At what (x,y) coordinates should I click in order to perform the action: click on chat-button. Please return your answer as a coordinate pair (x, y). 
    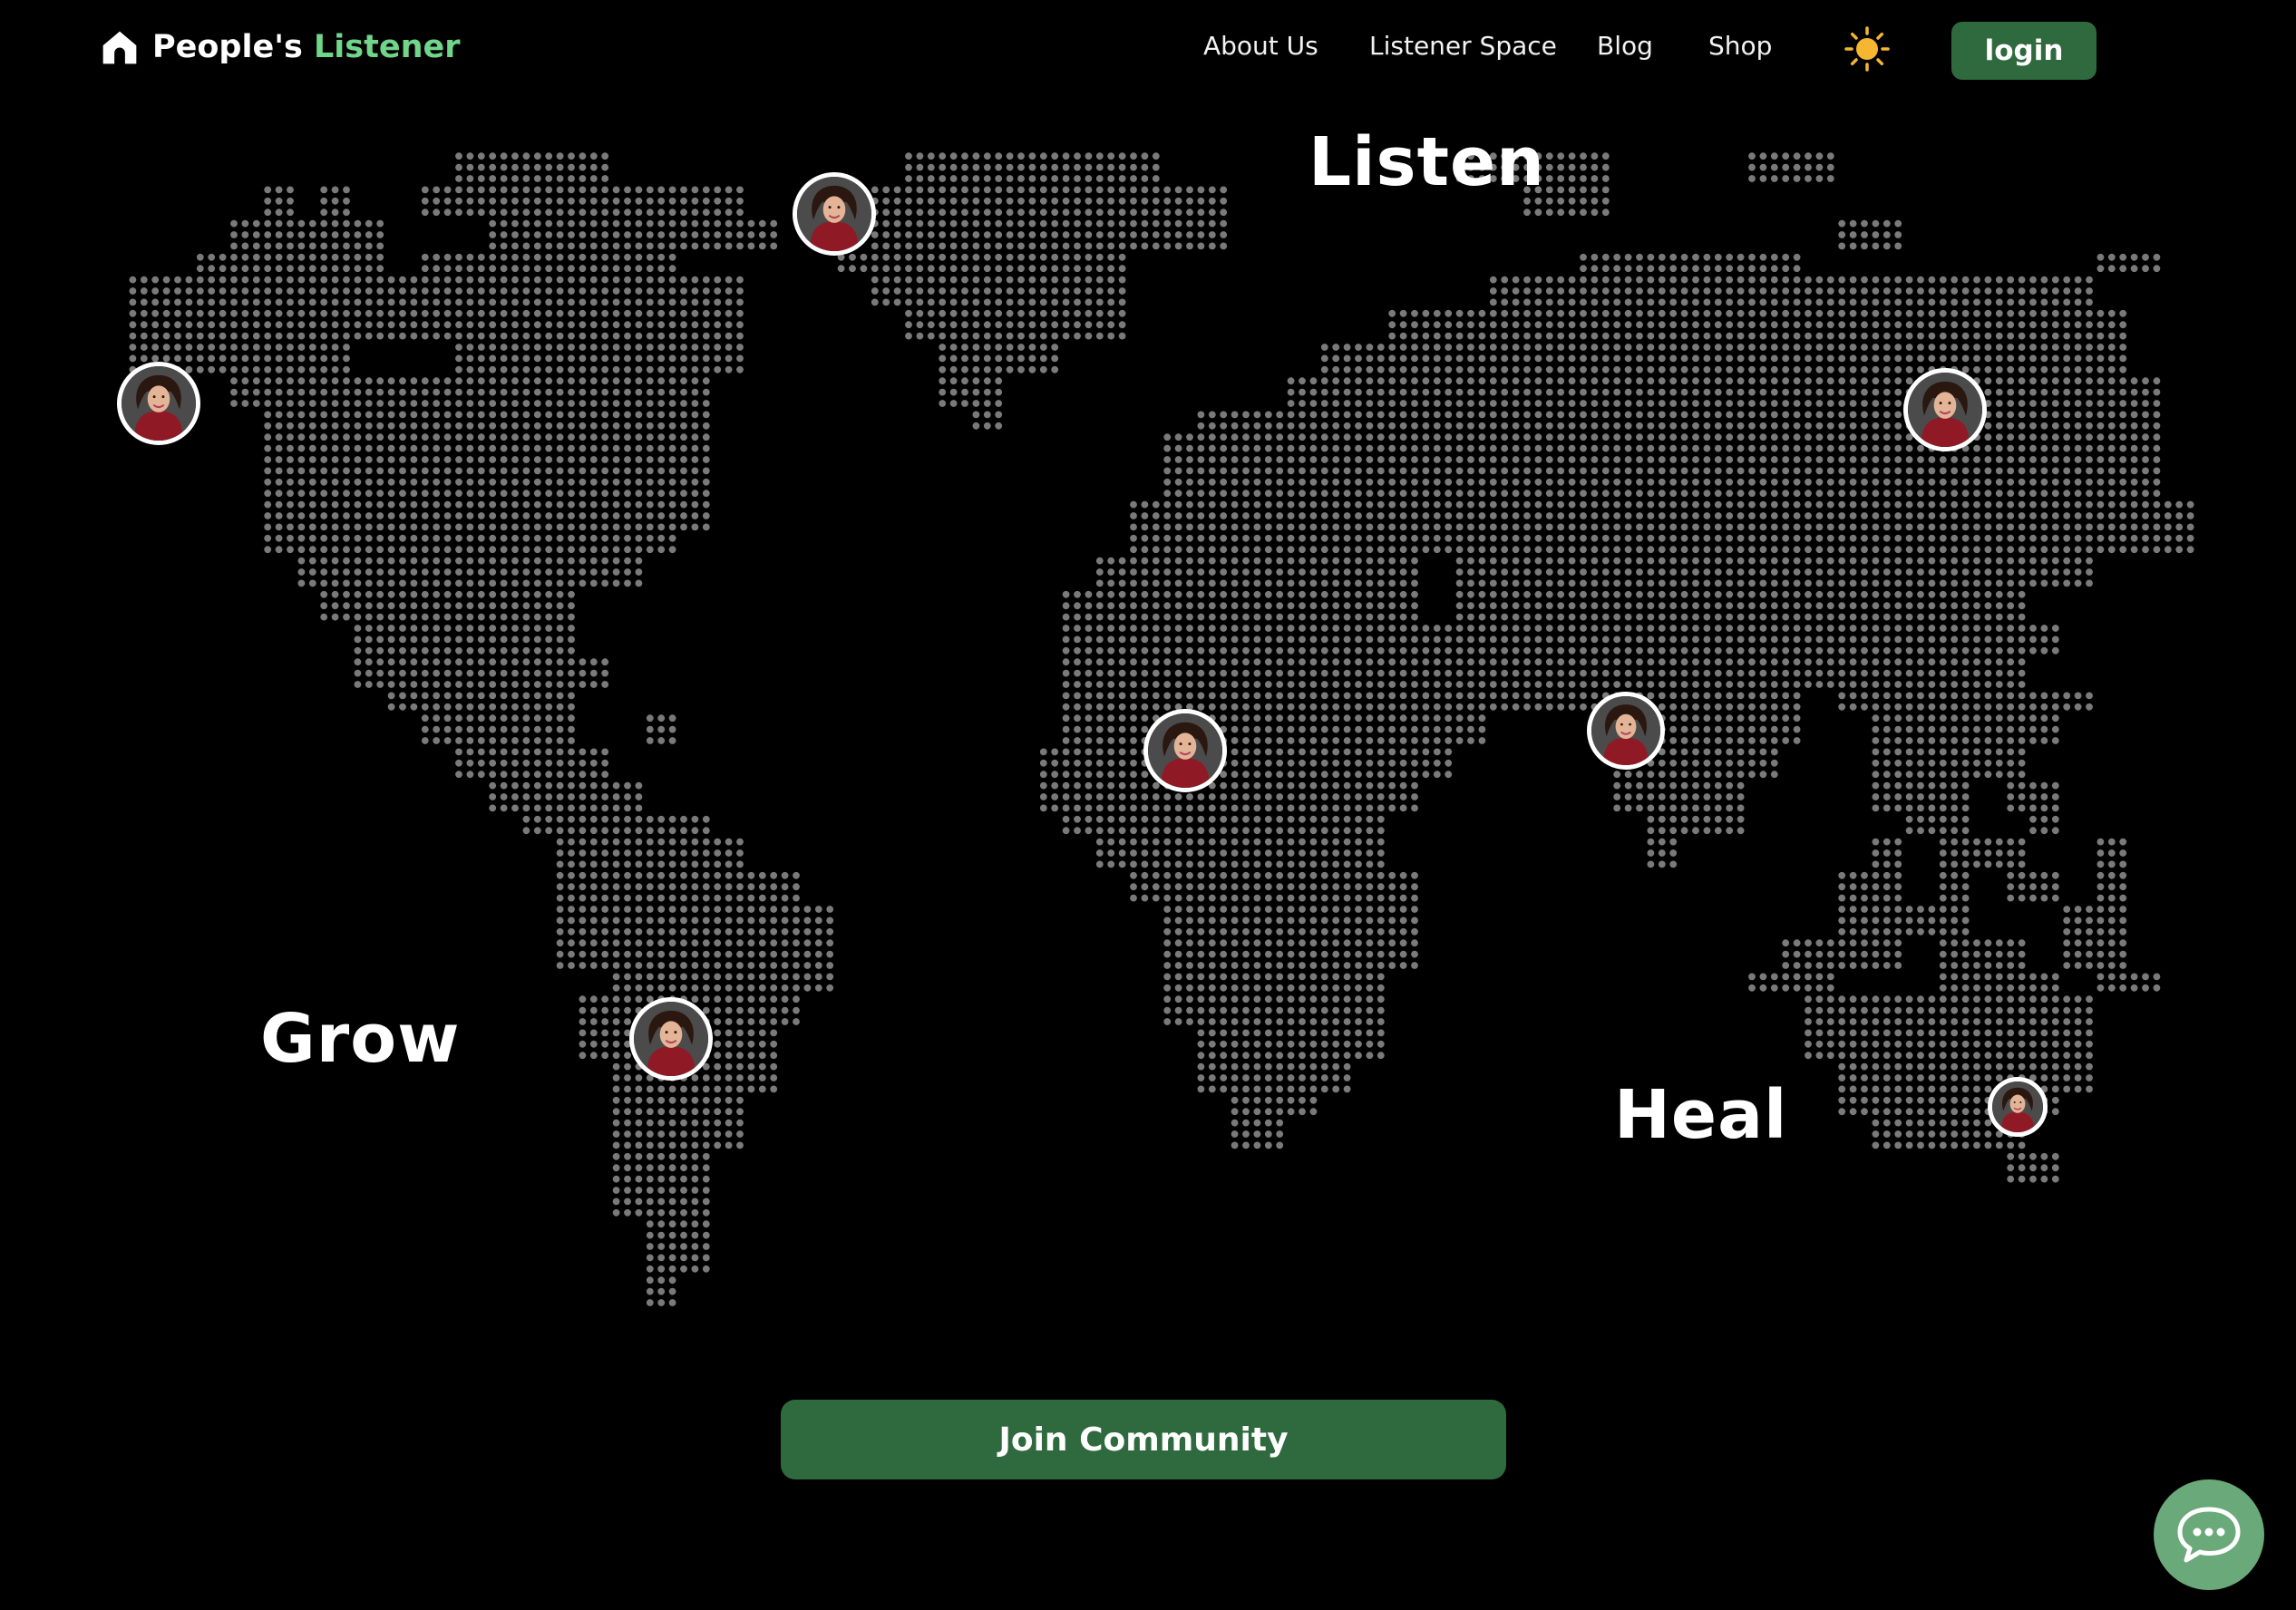
    Looking at the image, I should click on (2209, 1534).